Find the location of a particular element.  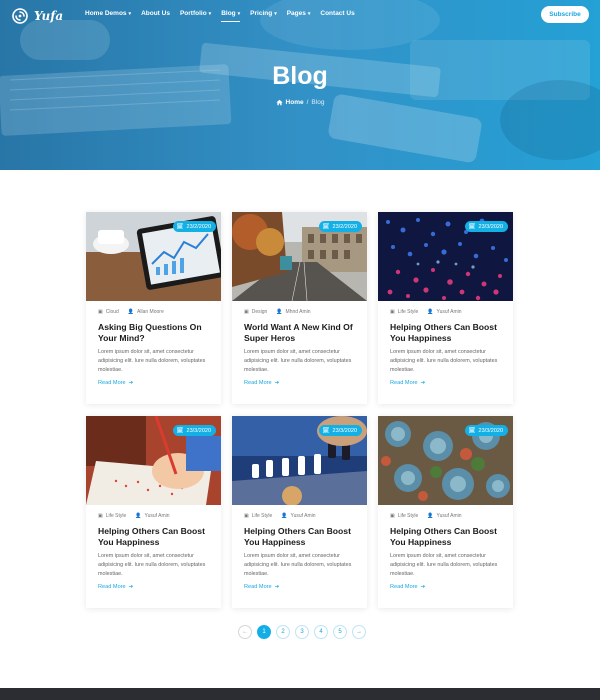

nav-item-portfolio: Portfolio ▾ is located at coordinates (195, 13).